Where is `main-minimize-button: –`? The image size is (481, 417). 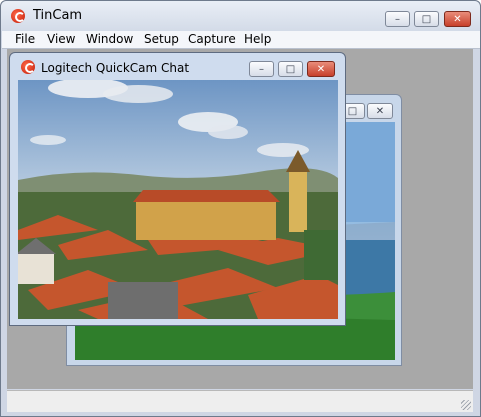
main-minimize-button: – is located at coordinates (397, 19).